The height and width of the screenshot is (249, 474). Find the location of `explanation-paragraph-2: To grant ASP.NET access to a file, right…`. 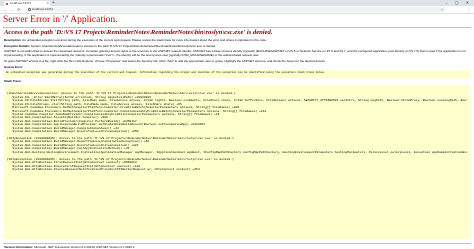

explanation-paragraph-2: To grant ASP.NET access to a file, right… is located at coordinates (165, 60).